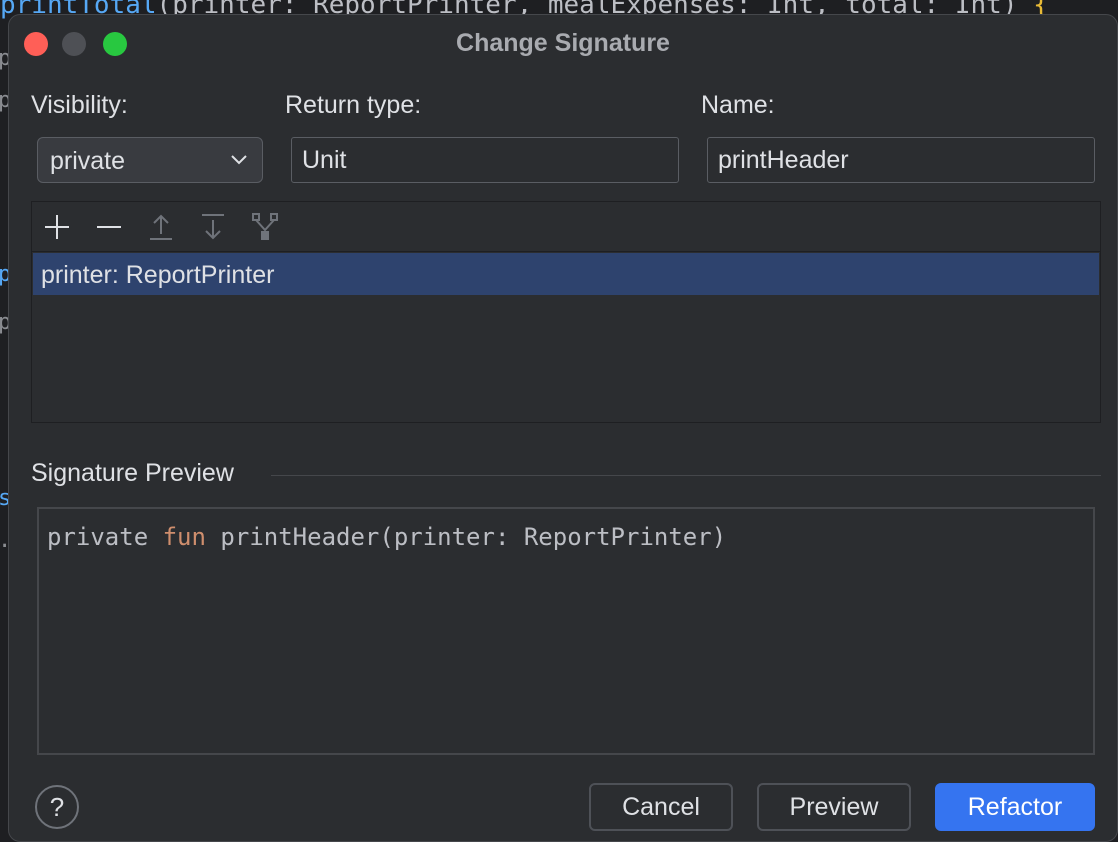 The image size is (1118, 842). What do you see at coordinates (98, 537) in the screenshot?
I see `preview-modifier: private` at bounding box center [98, 537].